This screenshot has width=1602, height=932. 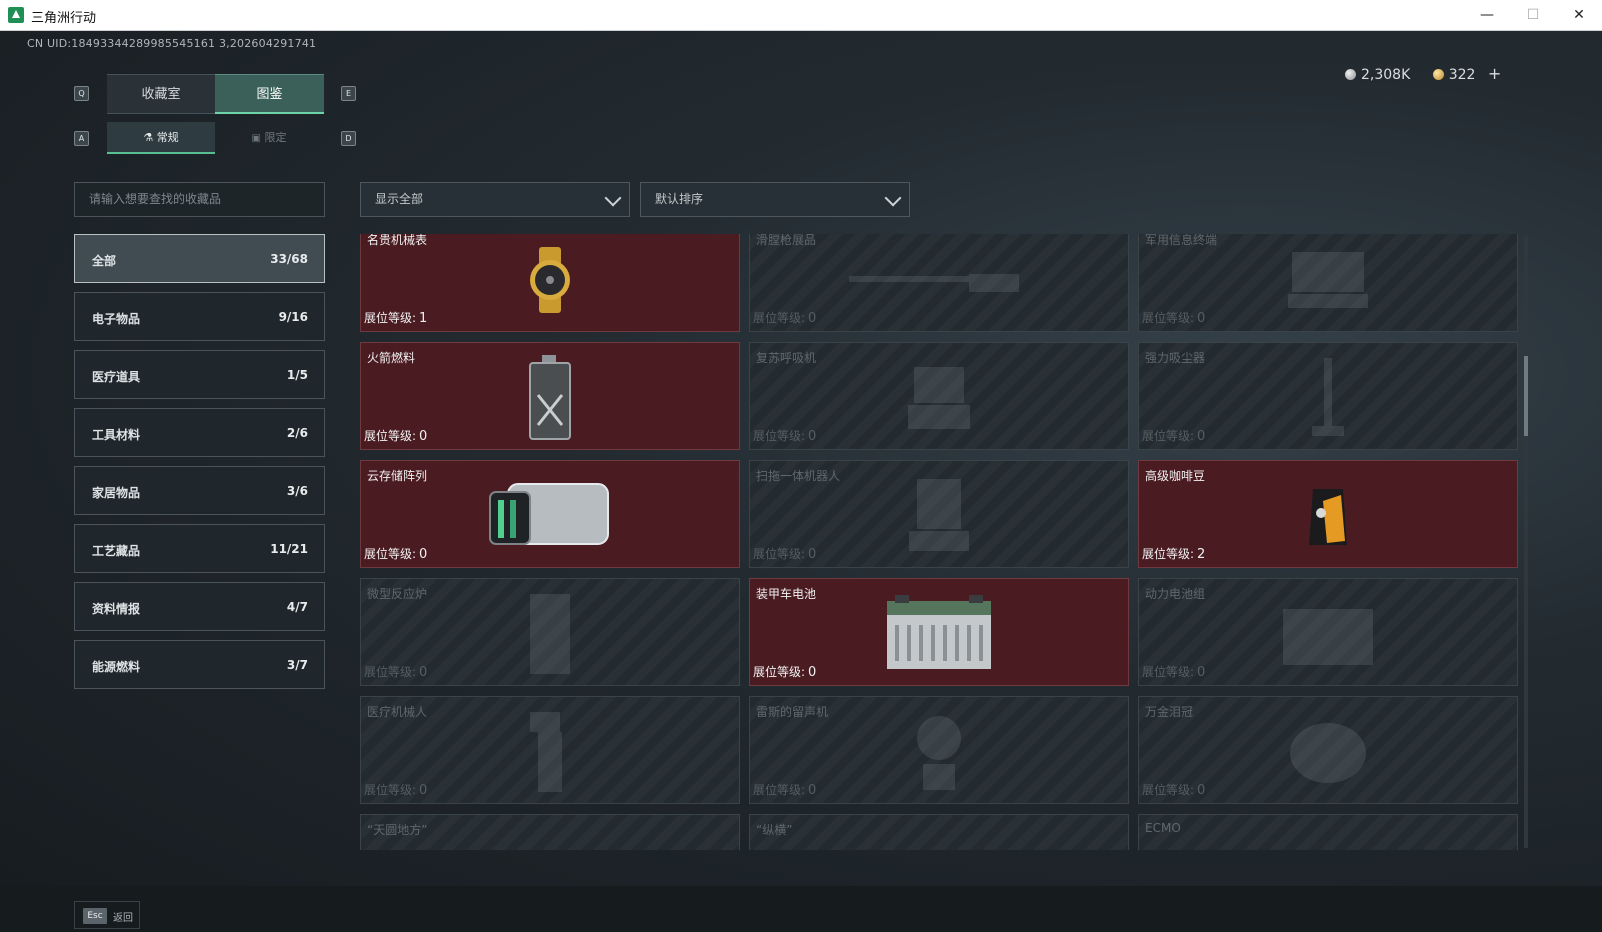 What do you see at coordinates (1526, 396) in the screenshot?
I see `scrollbar-thumb` at bounding box center [1526, 396].